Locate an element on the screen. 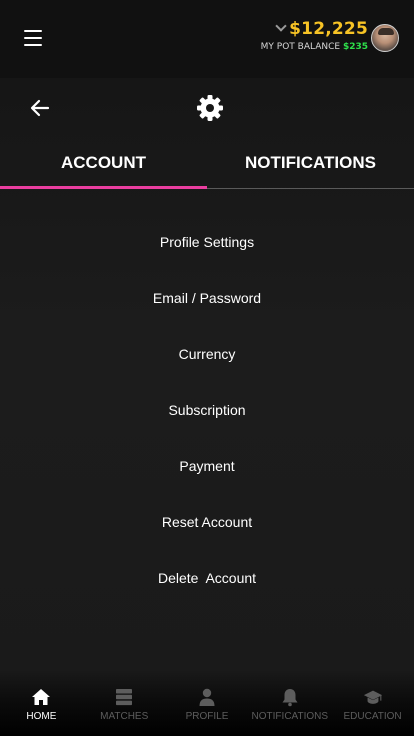 The width and height of the screenshot is (414, 736). nav-profile-label: PROFILE is located at coordinates (207, 716).